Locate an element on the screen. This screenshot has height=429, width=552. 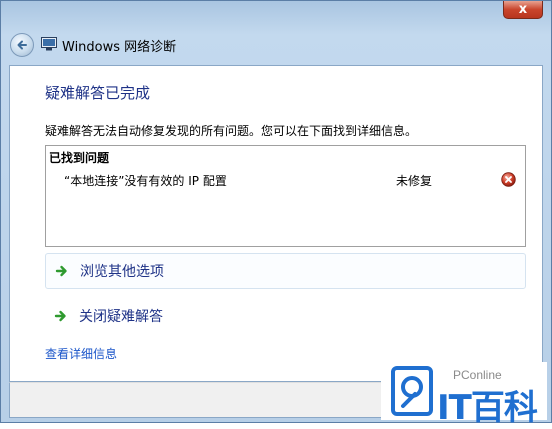
browse-other-options-button: 浏览其他选项 is located at coordinates (285, 271).